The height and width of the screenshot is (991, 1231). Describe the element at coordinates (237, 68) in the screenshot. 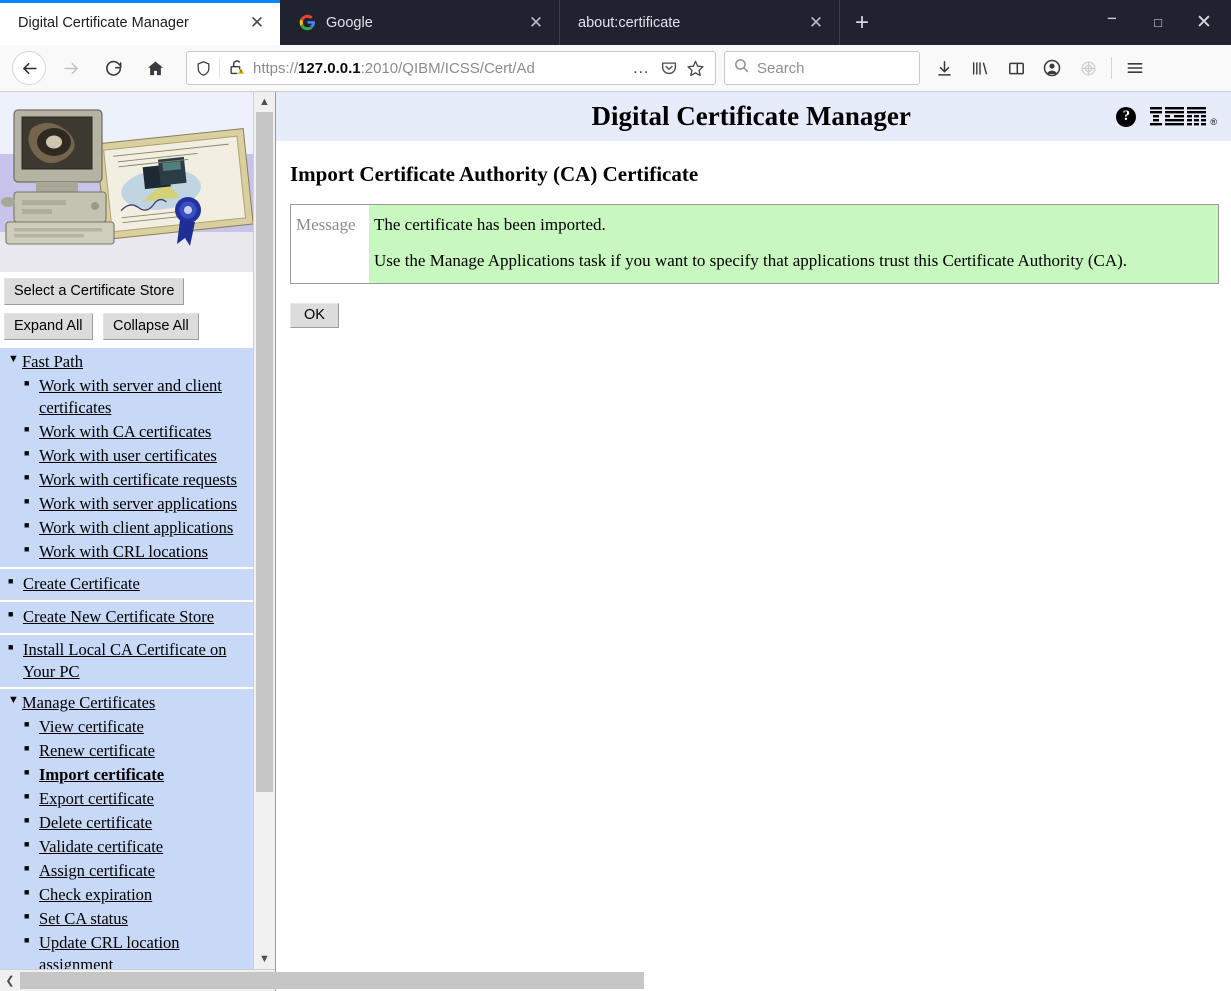

I see `insecure-lock-warning-icon` at that location.